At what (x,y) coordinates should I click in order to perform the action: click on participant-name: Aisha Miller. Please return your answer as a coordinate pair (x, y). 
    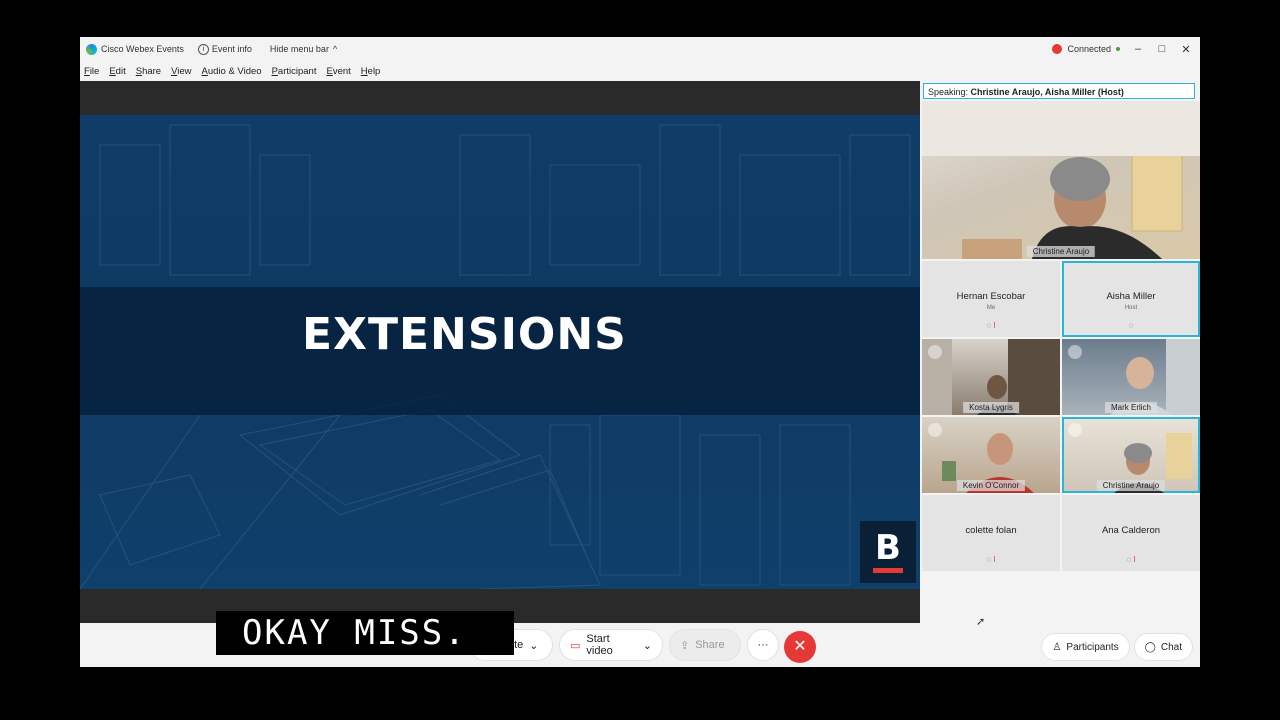
    Looking at the image, I should click on (1131, 296).